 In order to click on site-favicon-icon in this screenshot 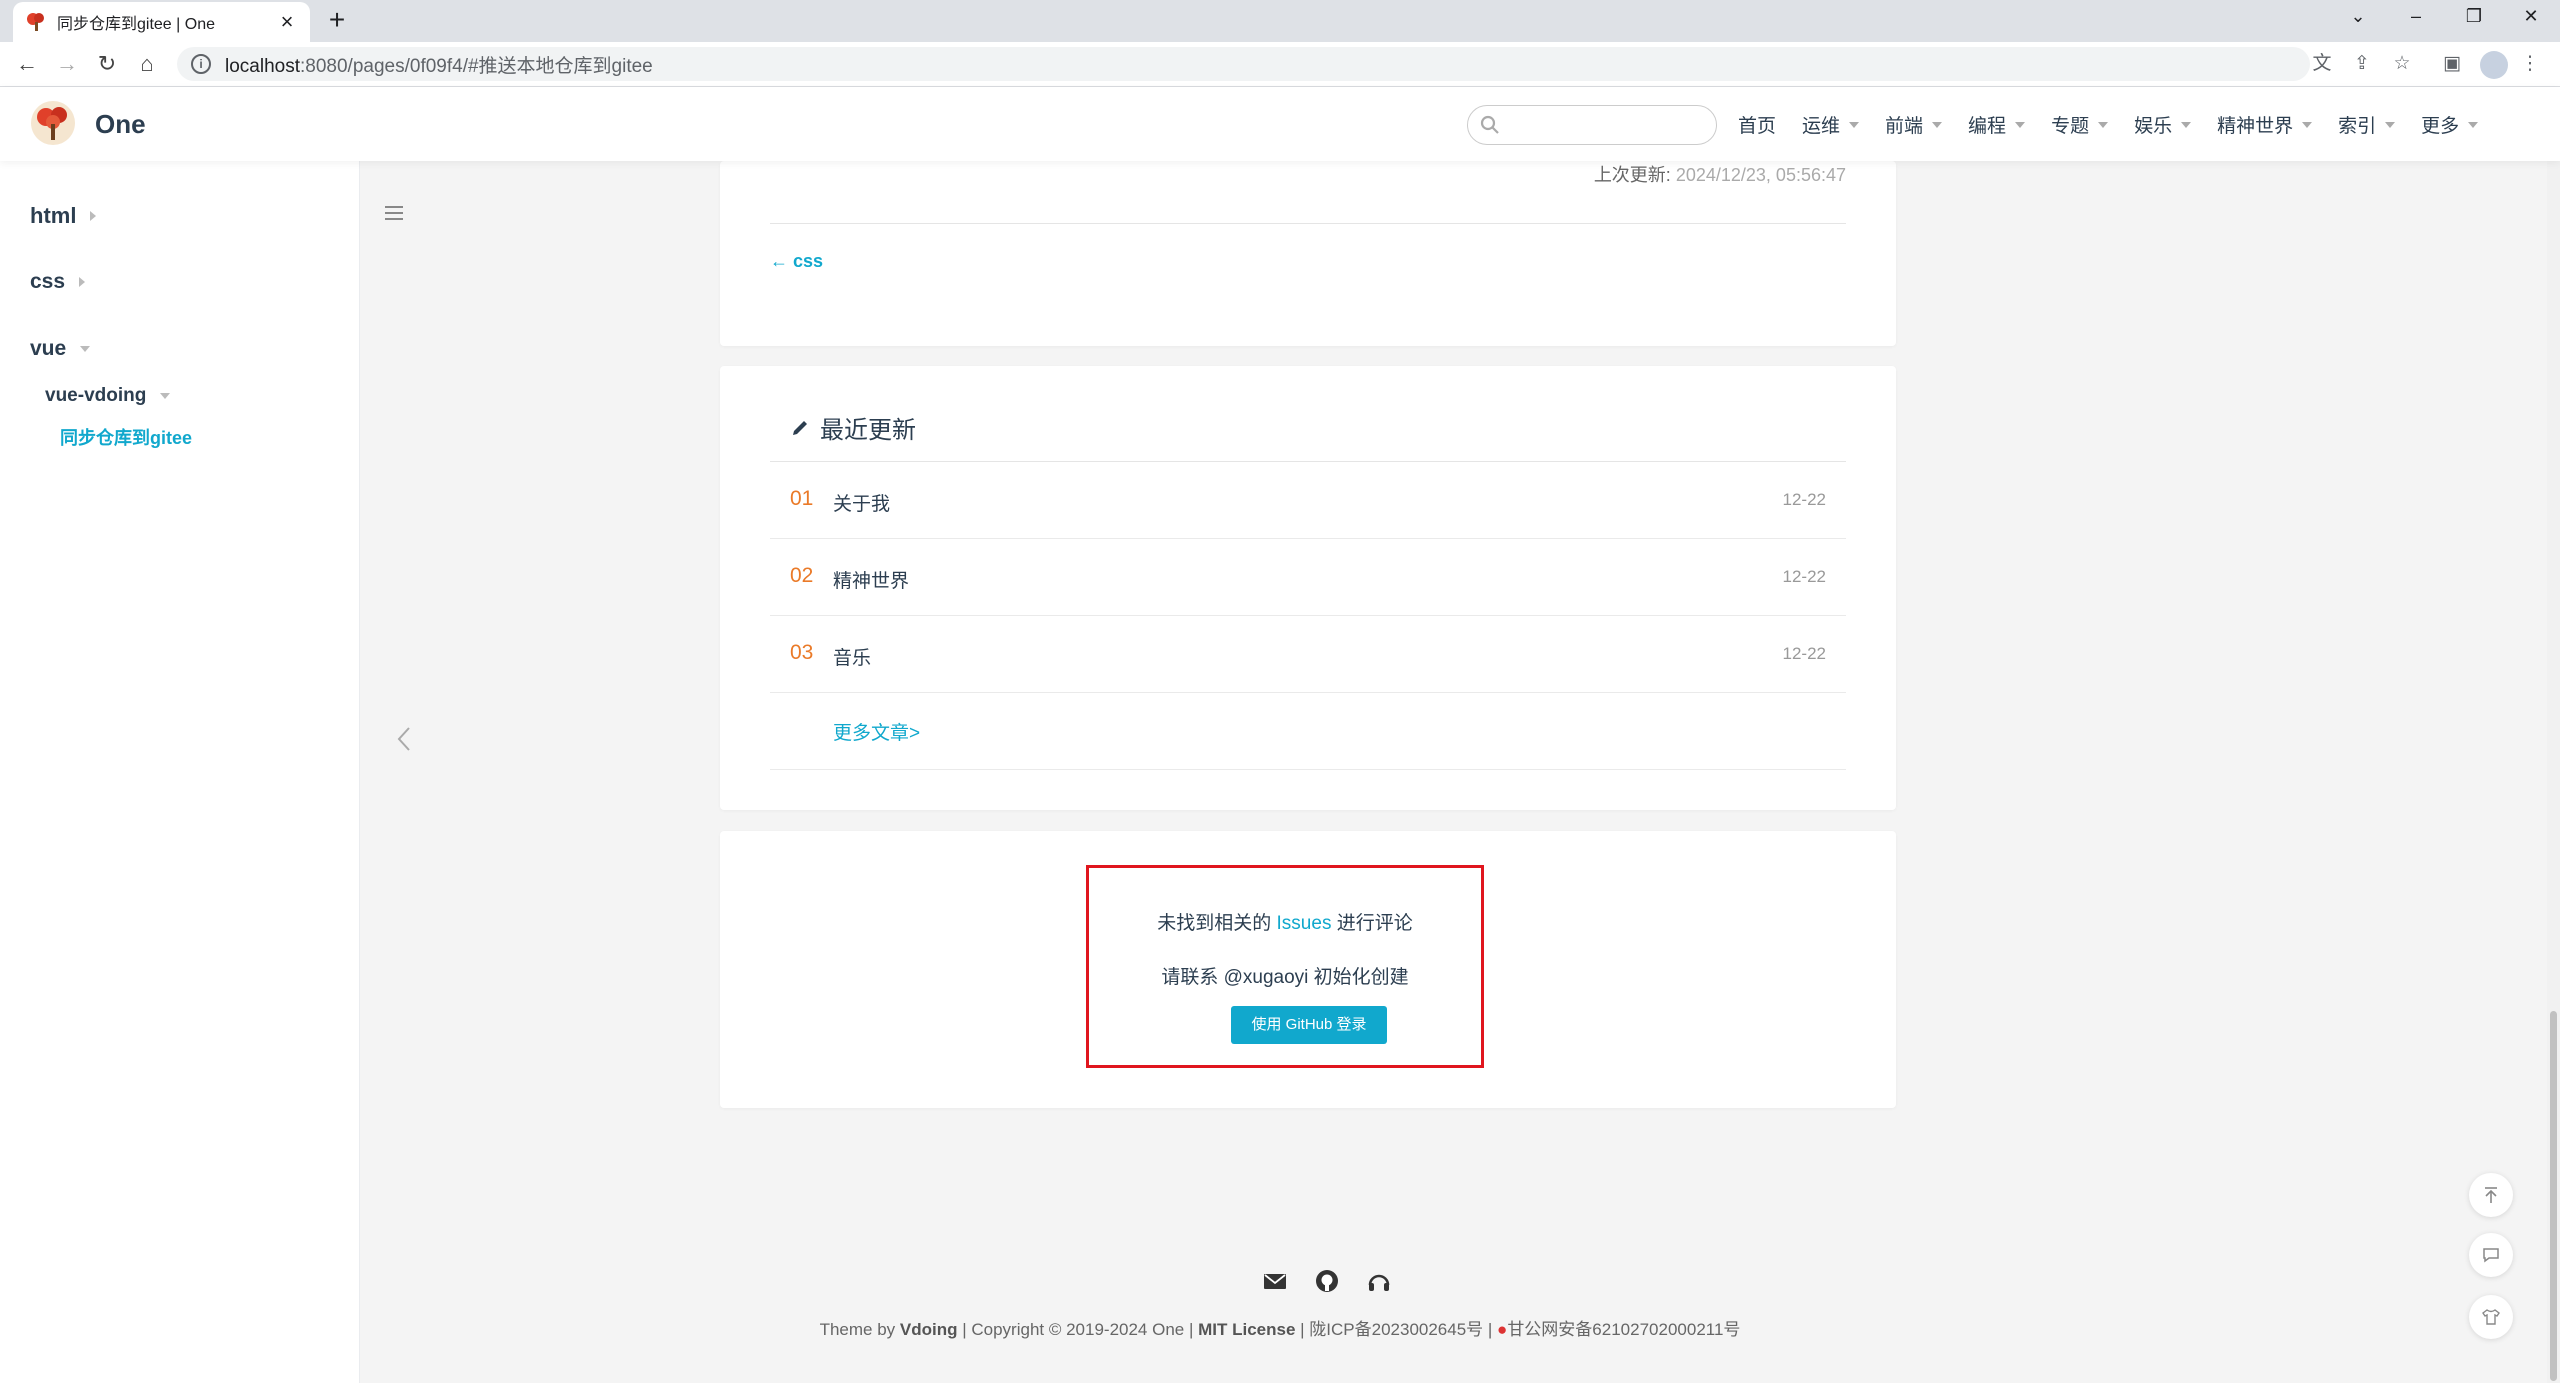, I will do `click(35, 22)`.